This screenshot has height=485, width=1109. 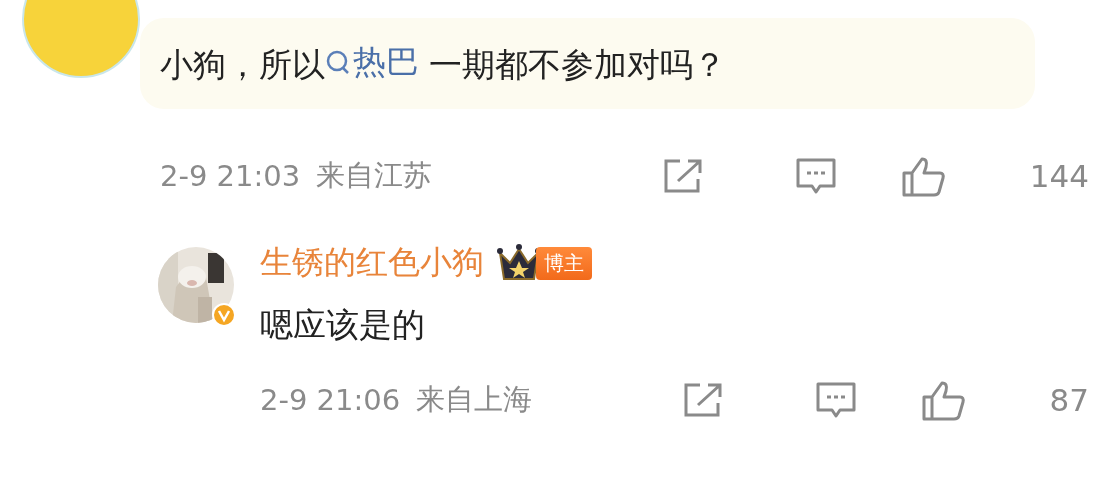 I want to click on comment-location: 来自江苏, so click(x=374, y=175).